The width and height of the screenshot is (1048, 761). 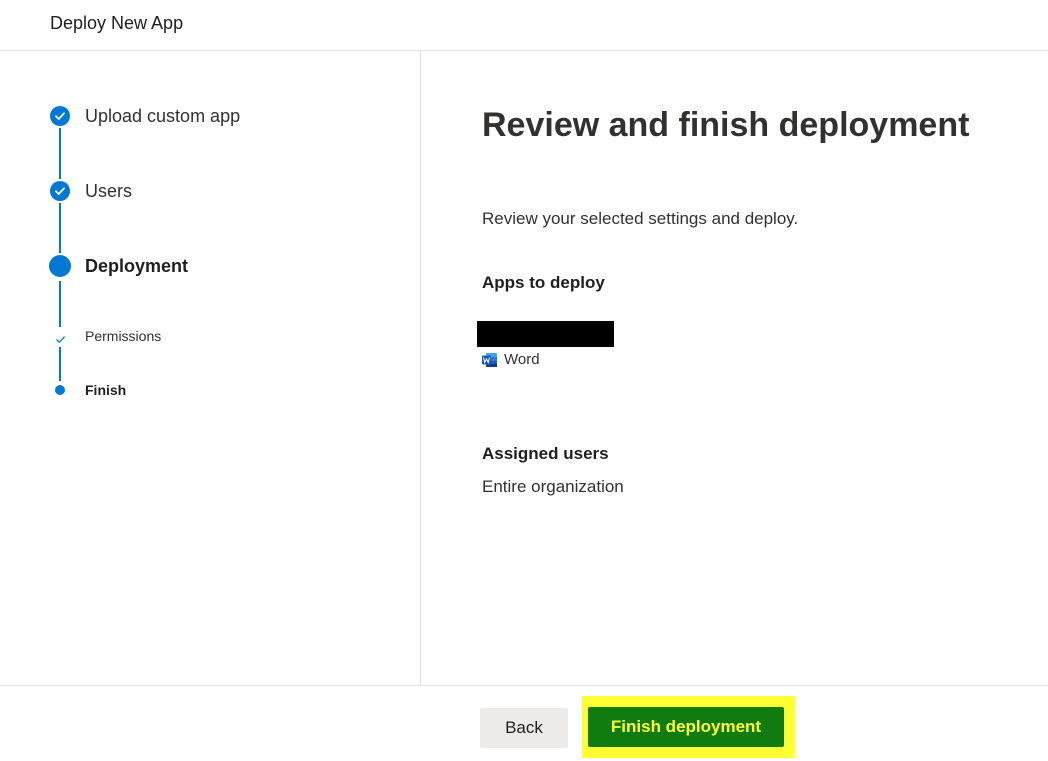 I want to click on step-users-indicator, so click(x=60, y=191).